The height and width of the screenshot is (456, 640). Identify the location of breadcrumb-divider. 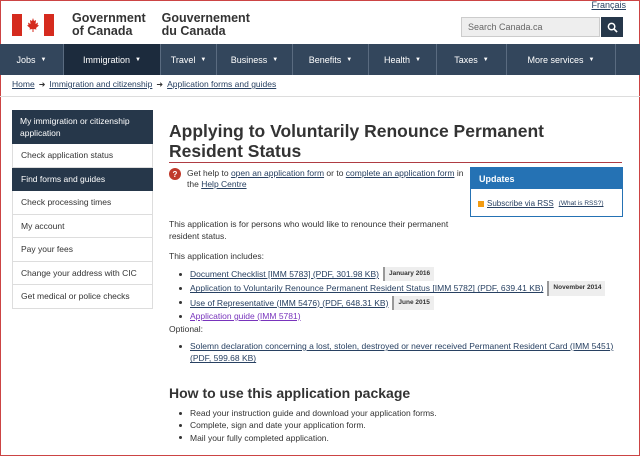
(320, 96).